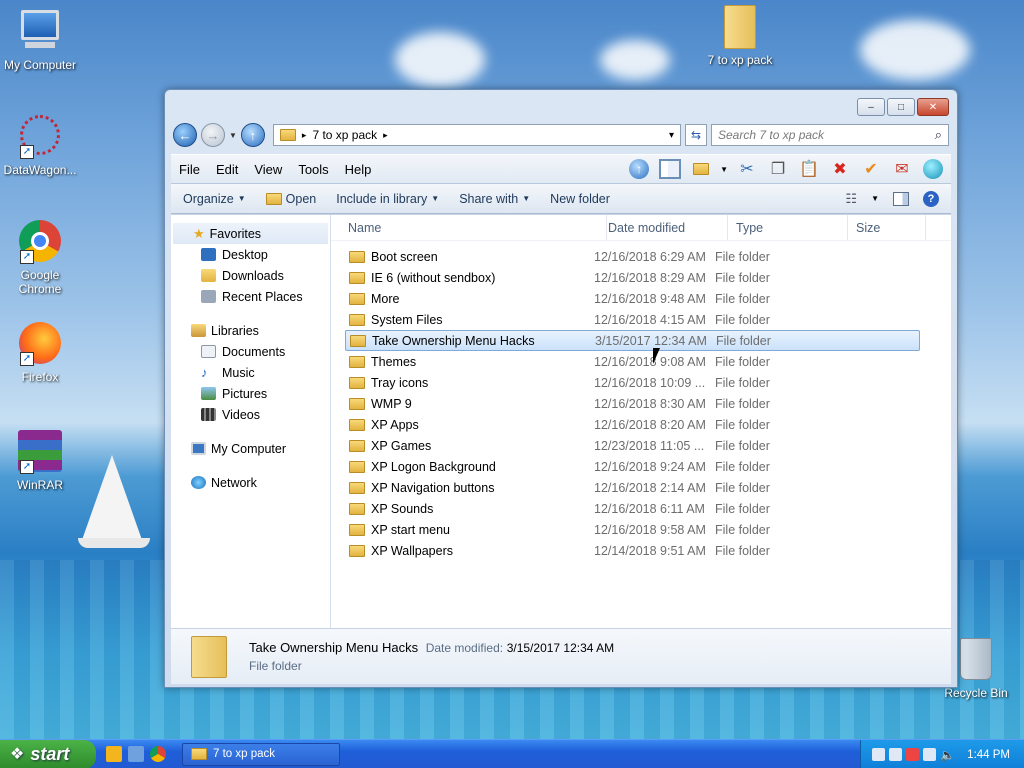 Image resolution: width=1024 pixels, height=768 pixels. Describe the element at coordinates (887, 227) in the screenshot. I see `column-size: Size` at that location.